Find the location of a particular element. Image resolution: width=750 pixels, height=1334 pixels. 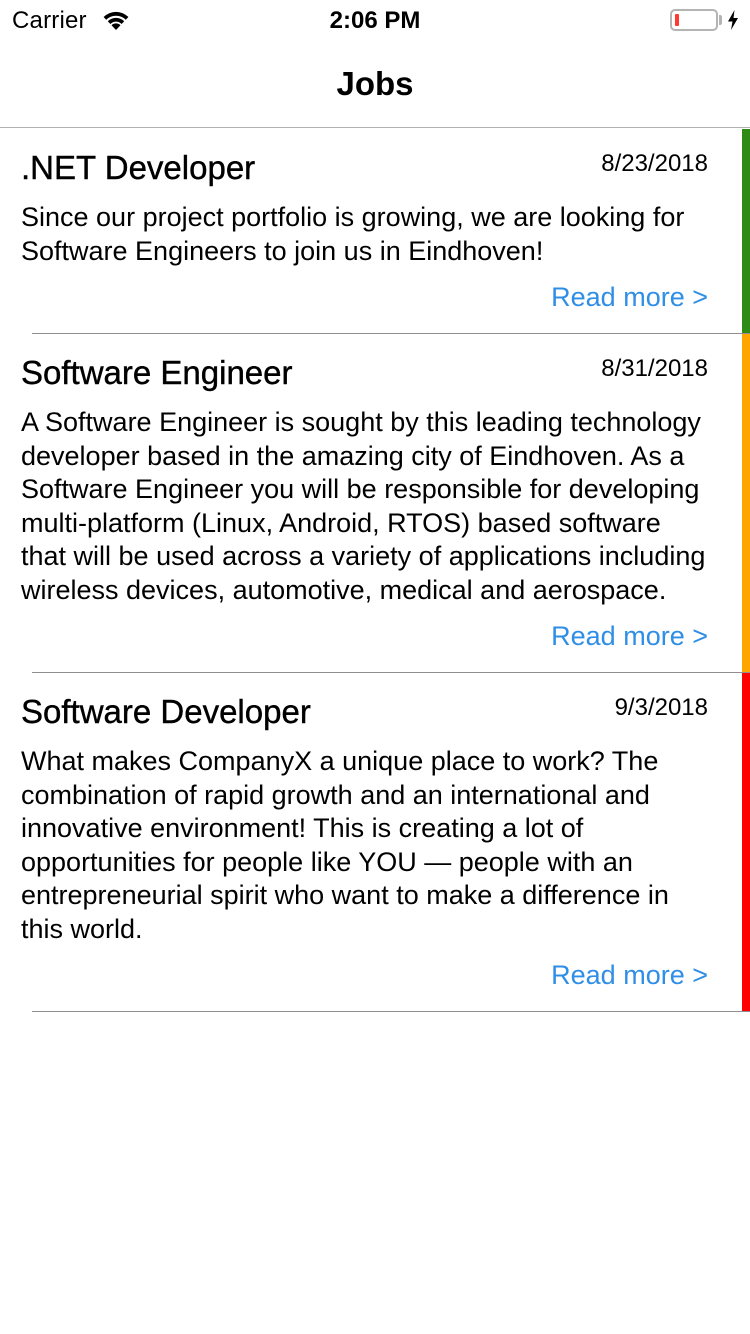

page-title: Jobs is located at coordinates (375, 83).